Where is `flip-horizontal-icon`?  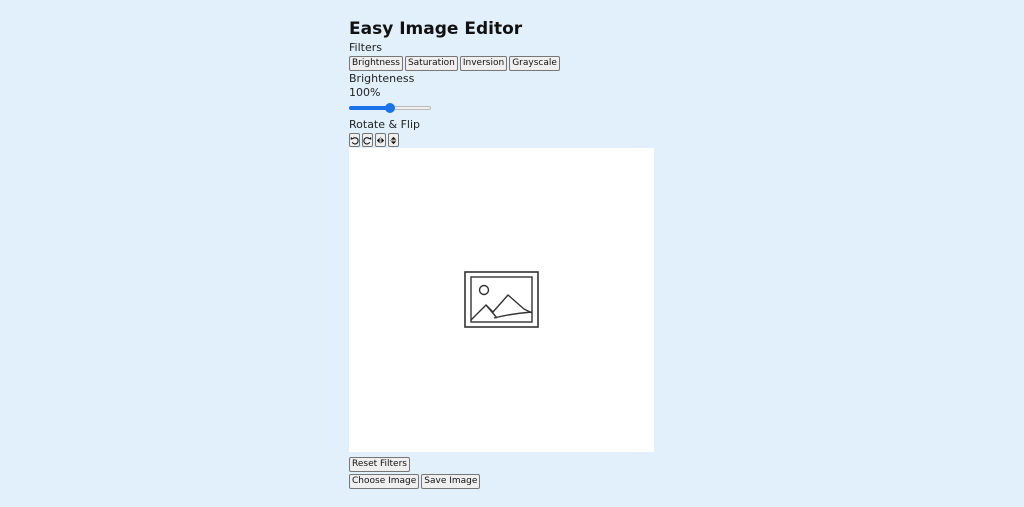
flip-horizontal-icon is located at coordinates (380, 140).